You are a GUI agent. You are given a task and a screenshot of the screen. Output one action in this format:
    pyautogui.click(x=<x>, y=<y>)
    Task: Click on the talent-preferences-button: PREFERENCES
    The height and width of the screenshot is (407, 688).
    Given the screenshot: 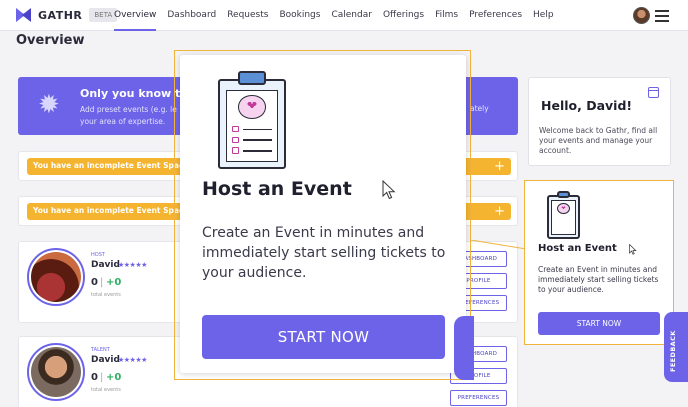 What is the action you would take?
    pyautogui.click(x=478, y=398)
    